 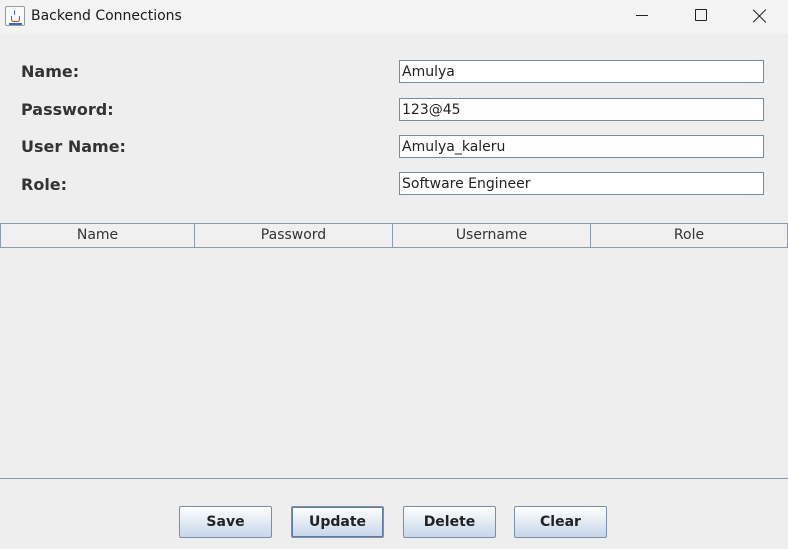 I want to click on column-header-name: Name, so click(x=97, y=235).